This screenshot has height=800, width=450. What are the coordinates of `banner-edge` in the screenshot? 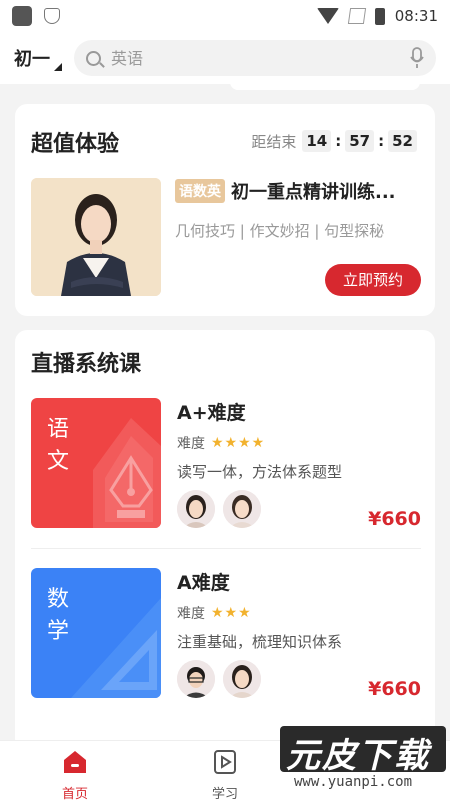 It's located at (325, 87).